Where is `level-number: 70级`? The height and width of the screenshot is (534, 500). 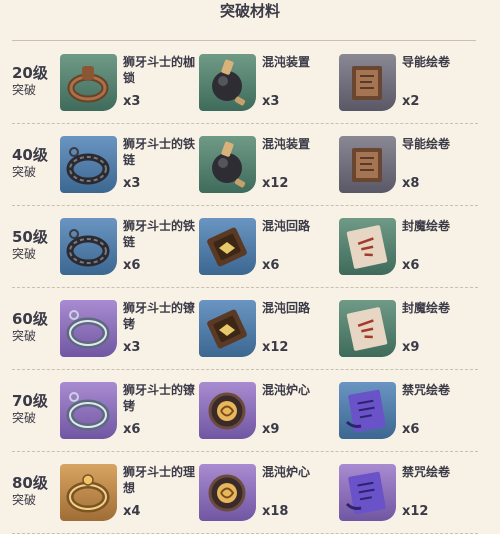
level-number: 70级 is located at coordinates (30, 401).